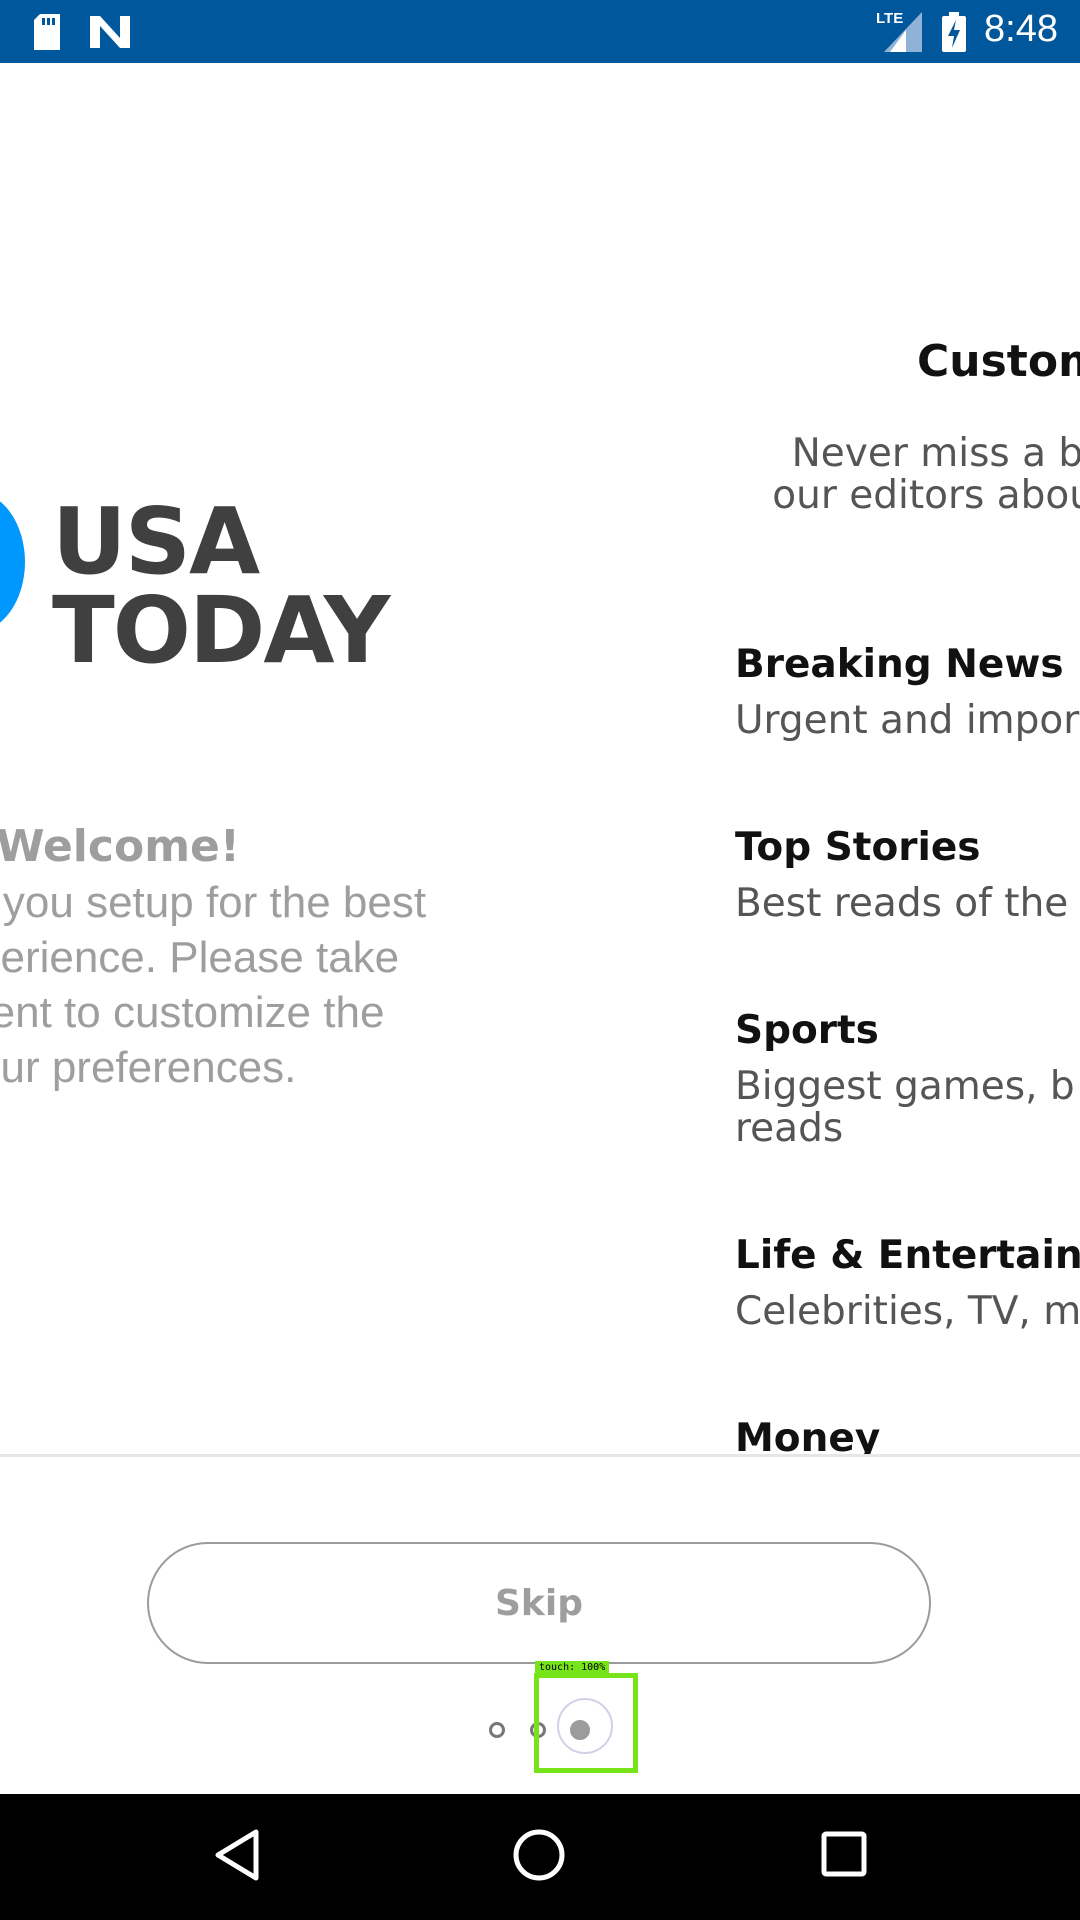  I want to click on customize-subtitle: Never miss a bi our editors abou, so click(926, 474).